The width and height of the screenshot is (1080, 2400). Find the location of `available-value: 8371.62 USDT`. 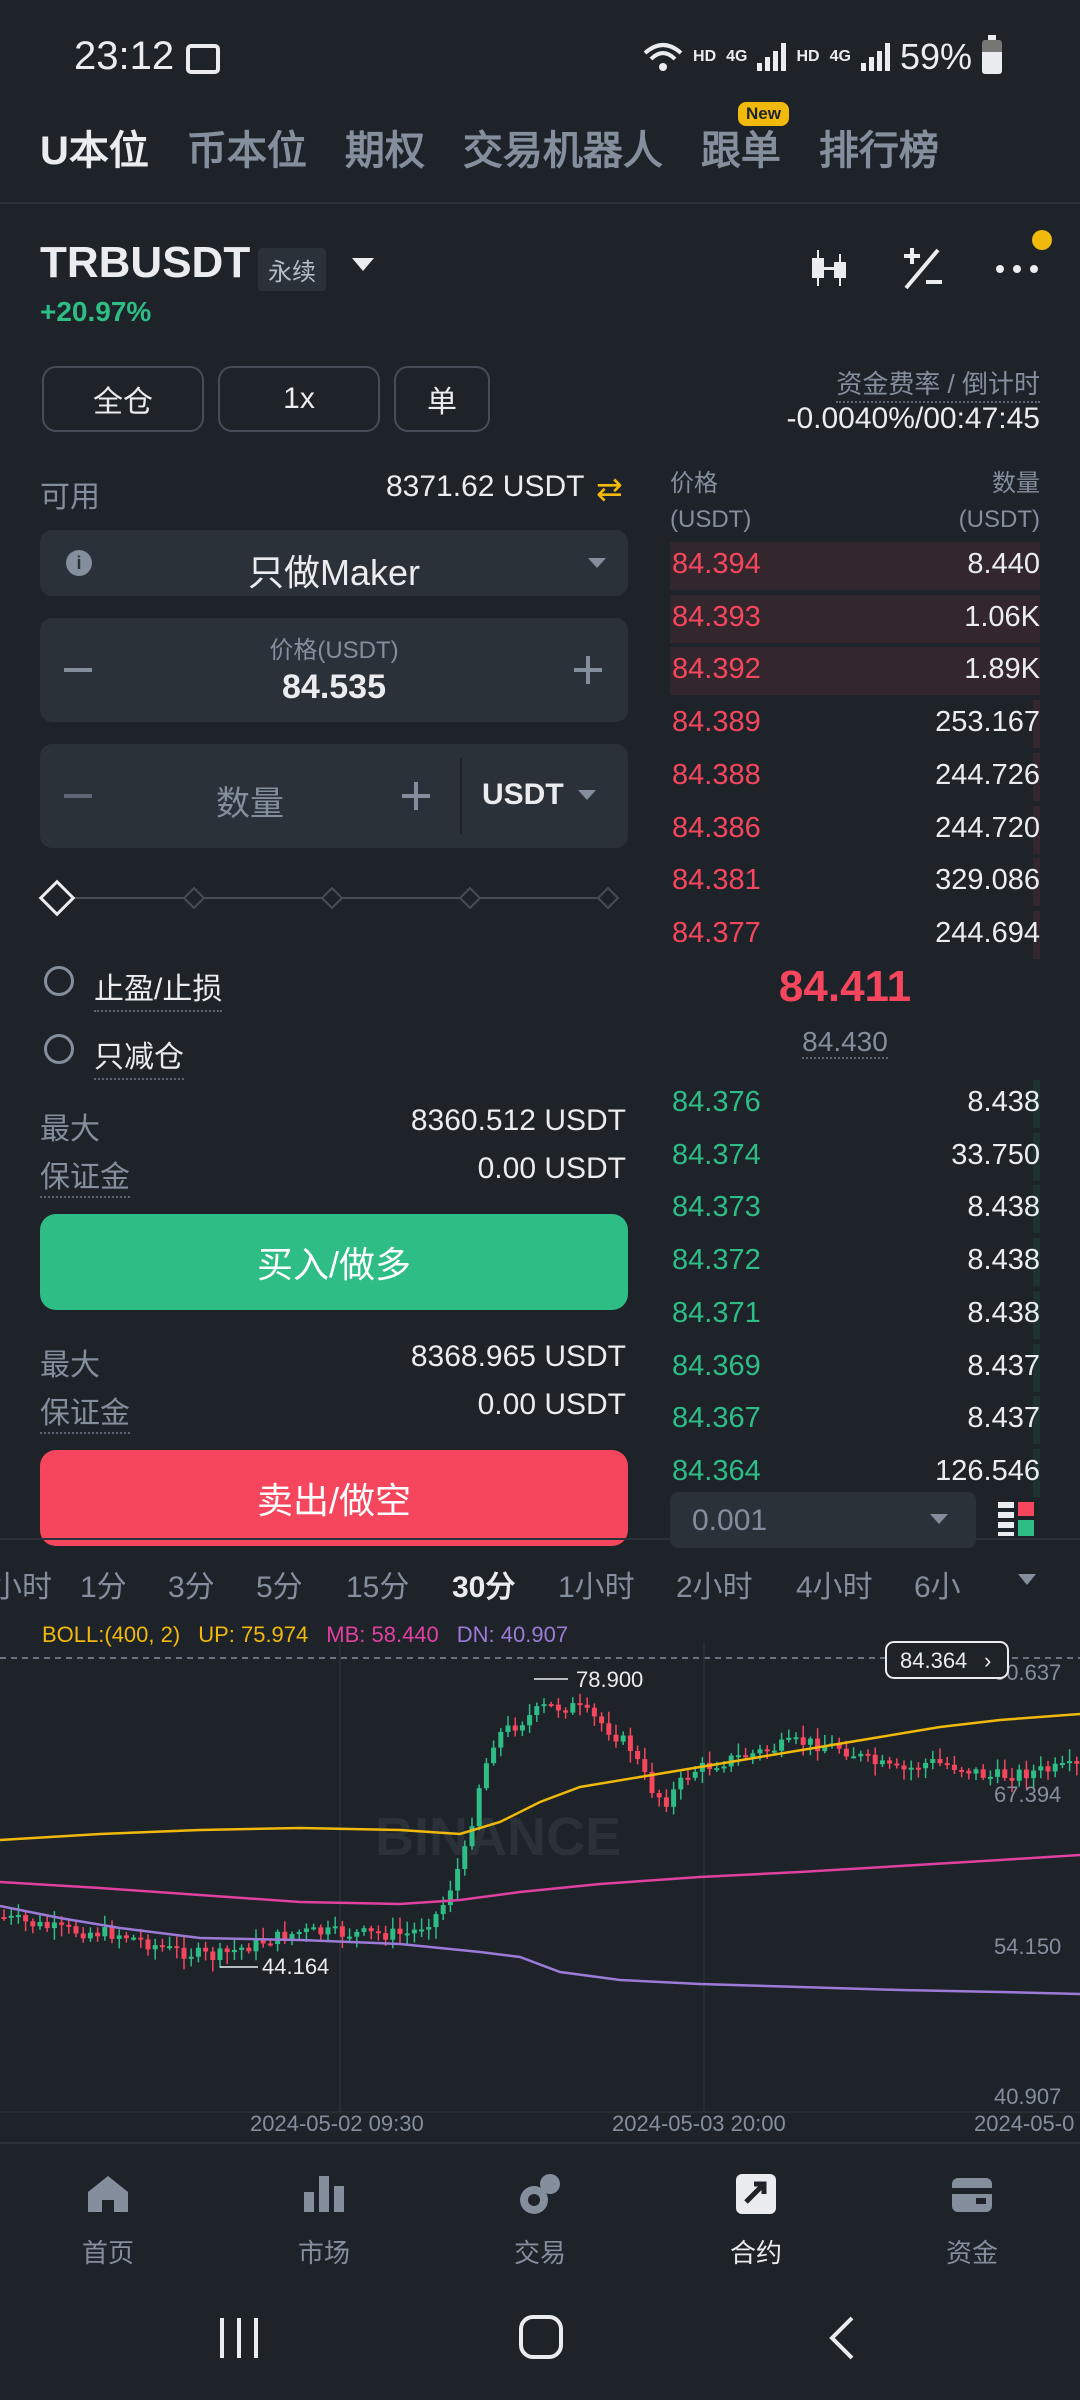

available-value: 8371.62 USDT is located at coordinates (485, 486).